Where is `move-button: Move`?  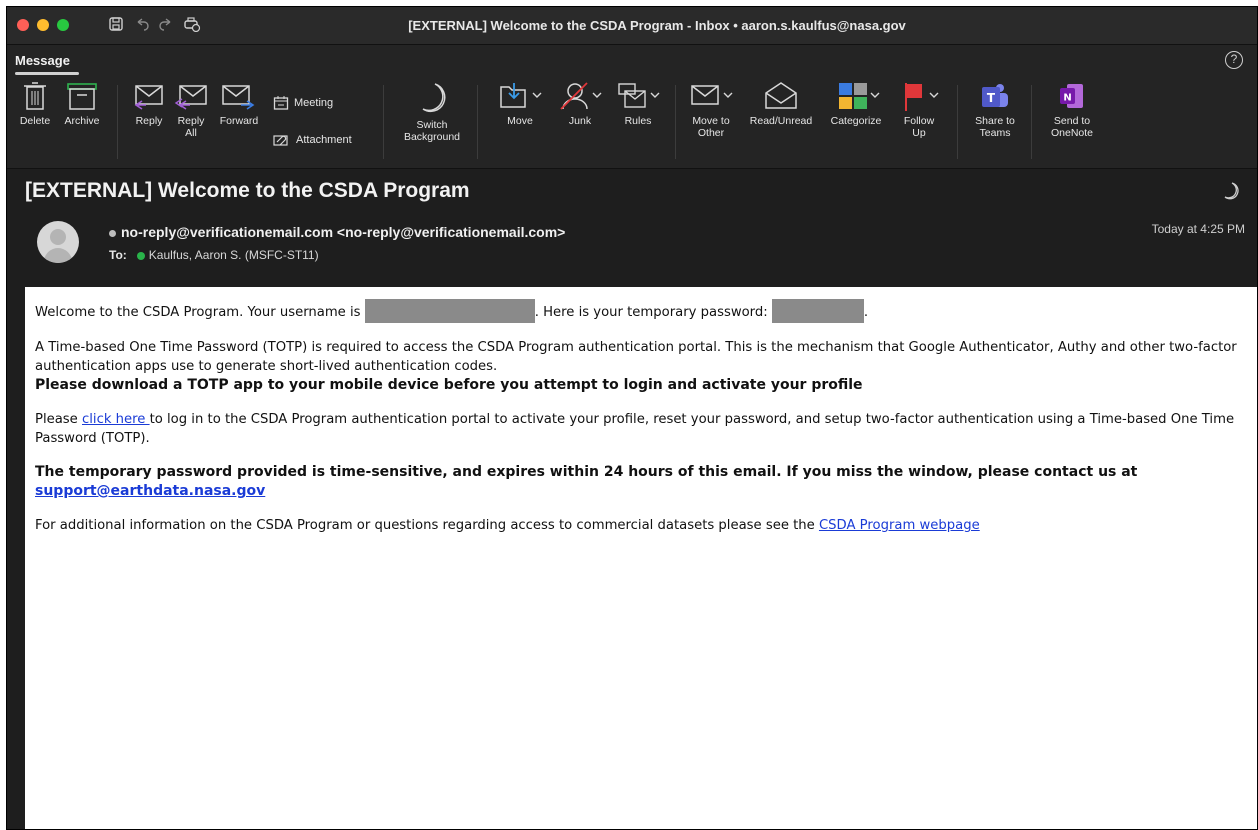
move-button: Move is located at coordinates (520, 104).